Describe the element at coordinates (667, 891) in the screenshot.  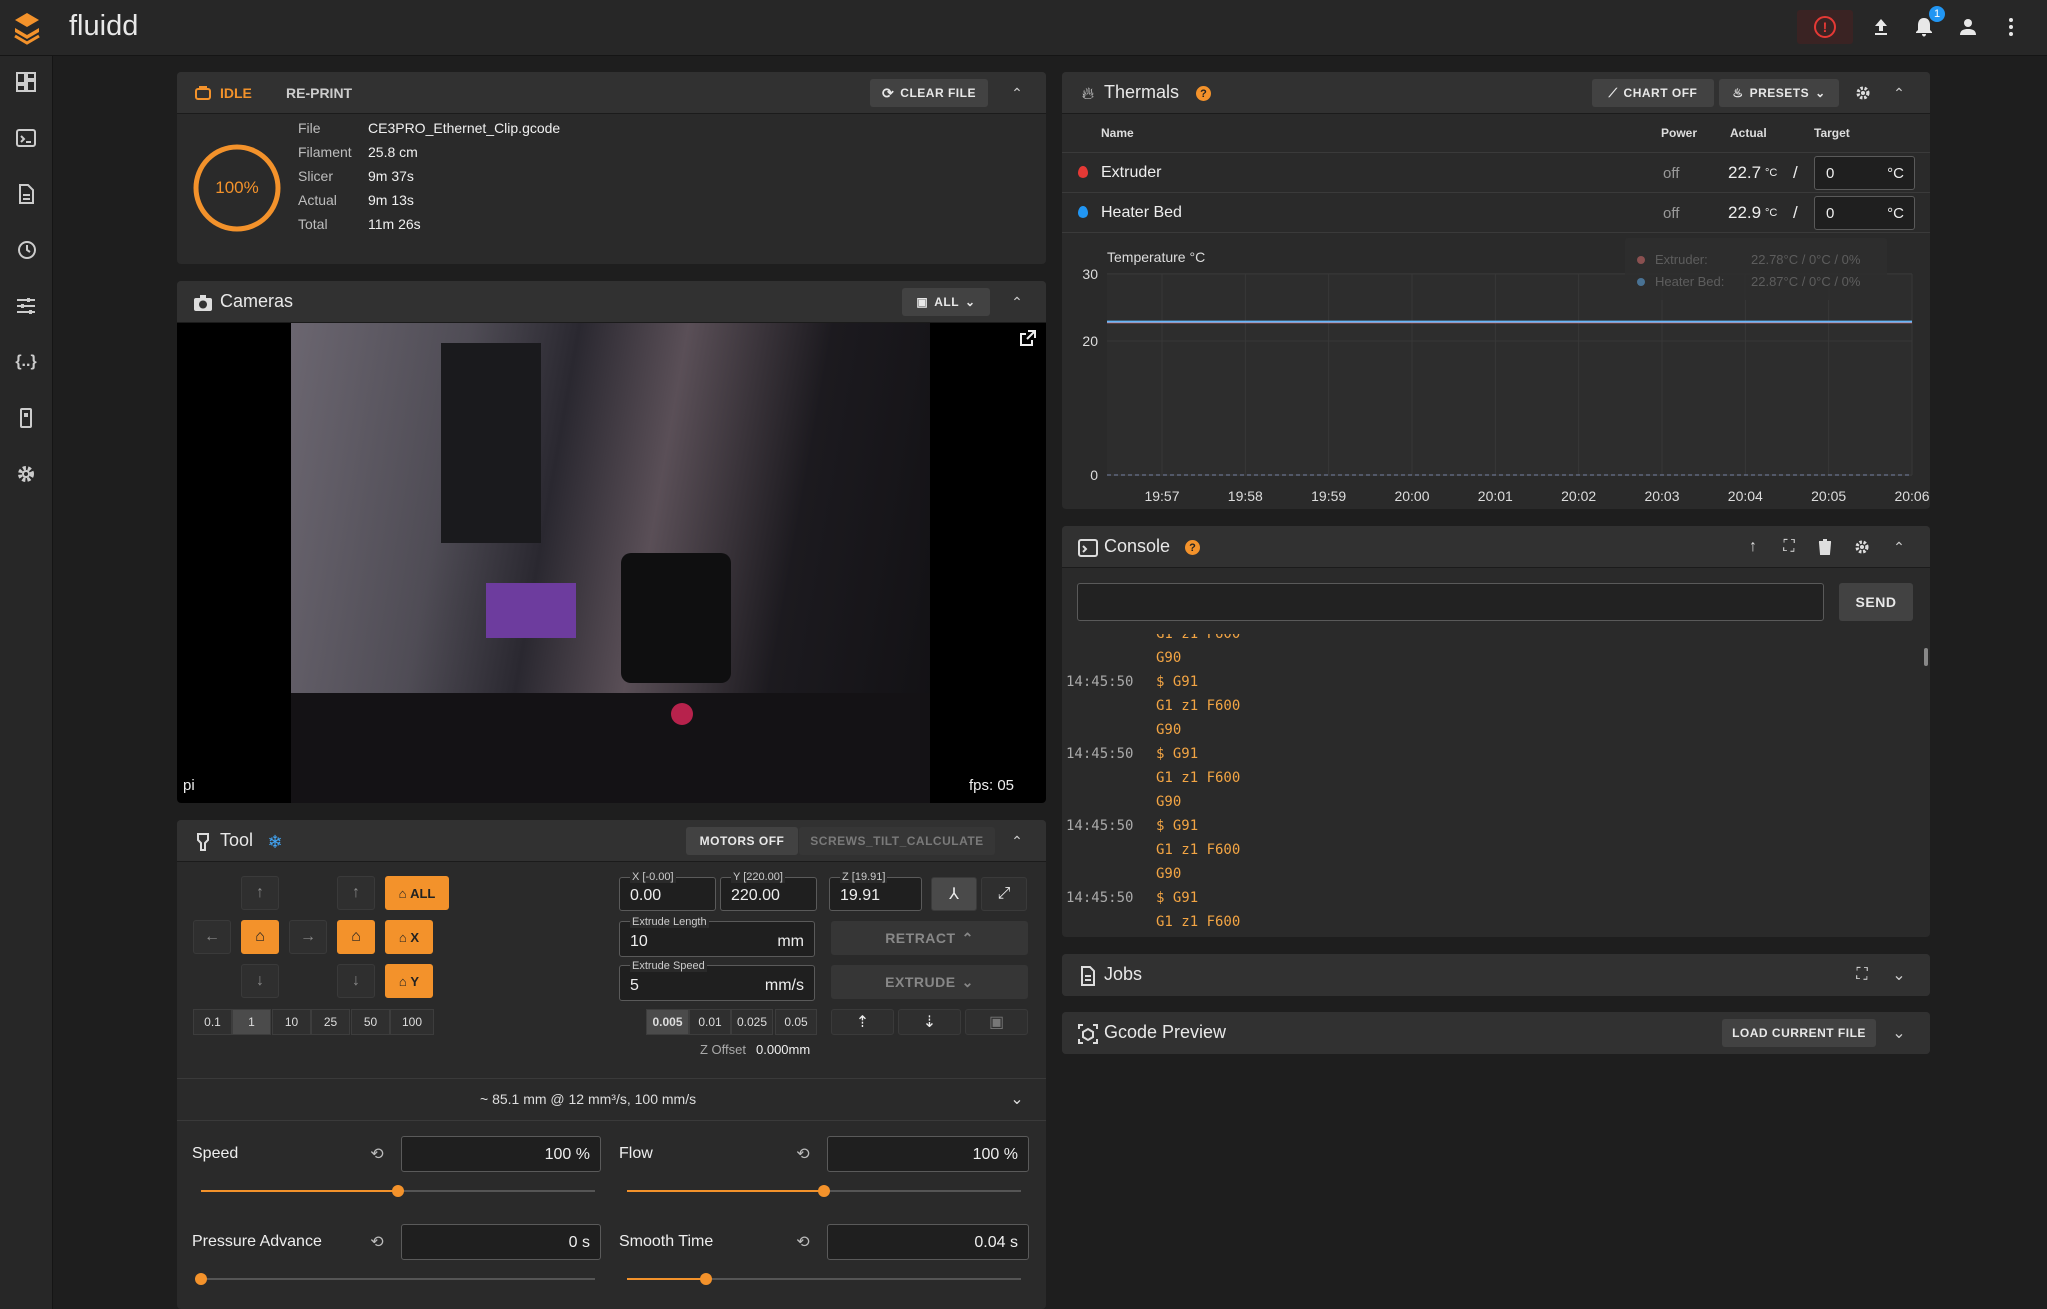
I see `position-field: X [-0.00] 0.00` at that location.